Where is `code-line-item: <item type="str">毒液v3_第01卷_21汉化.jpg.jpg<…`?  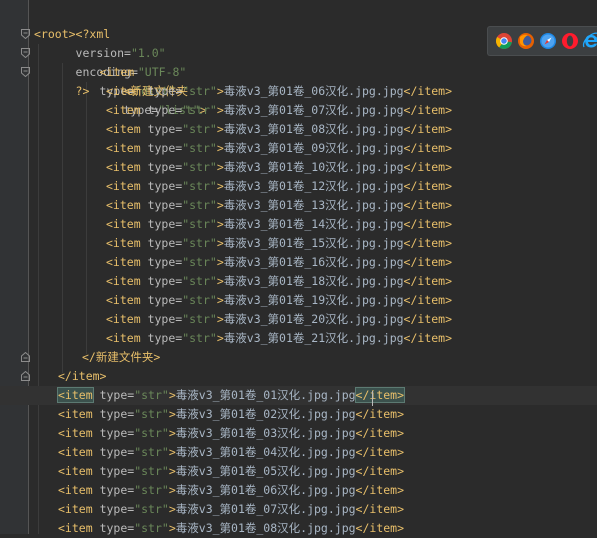
code-line-item: <item type="str">毒液v3_第01卷_21汉化.jpg.jpg<… is located at coordinates (298, 338).